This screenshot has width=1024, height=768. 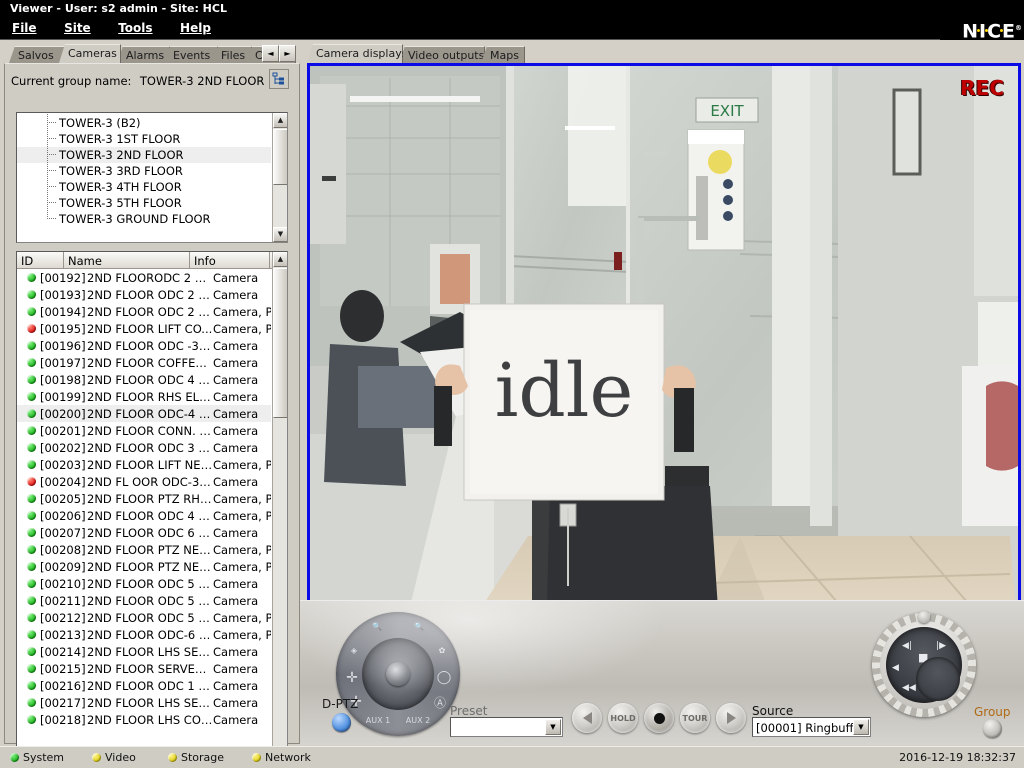 I want to click on camera-list-row: [00212]2ND FLOOR ODC 5 P...Camera, PT, so click(x=144, y=617).